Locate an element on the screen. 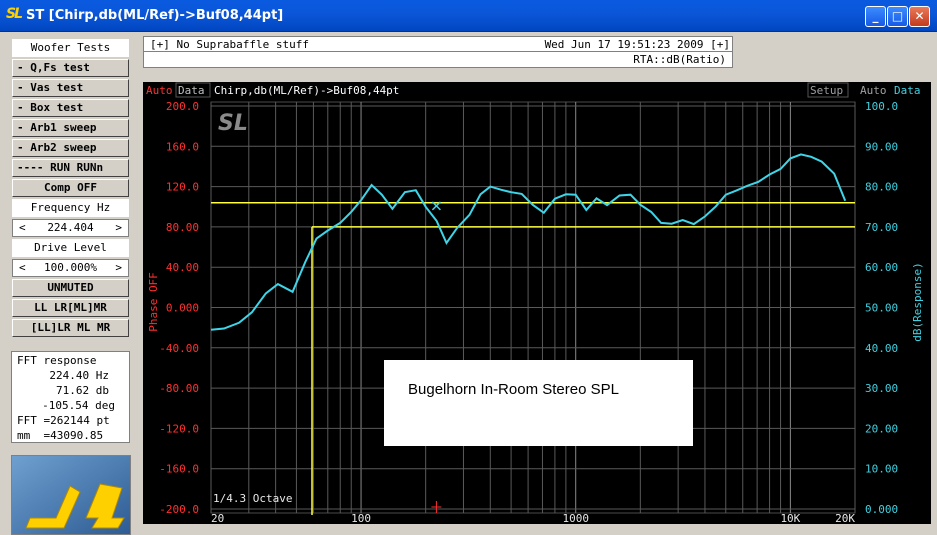  x-tick-label: 10K is located at coordinates (790, 518).